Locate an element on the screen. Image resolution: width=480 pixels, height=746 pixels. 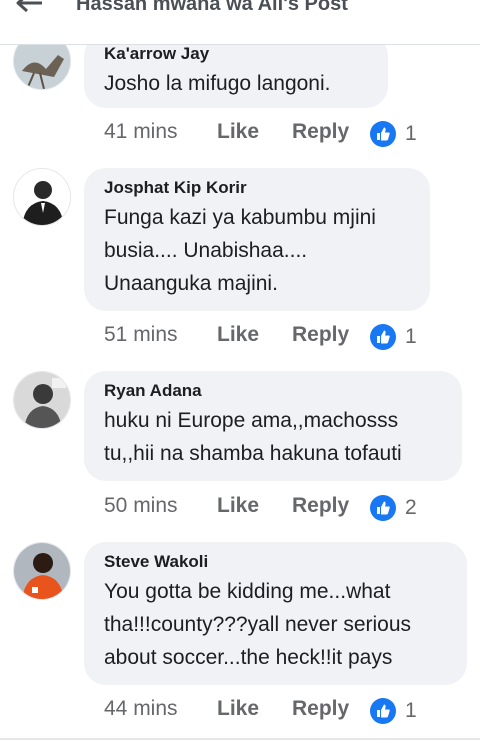
comment-time: 44 mins is located at coordinates (141, 709).